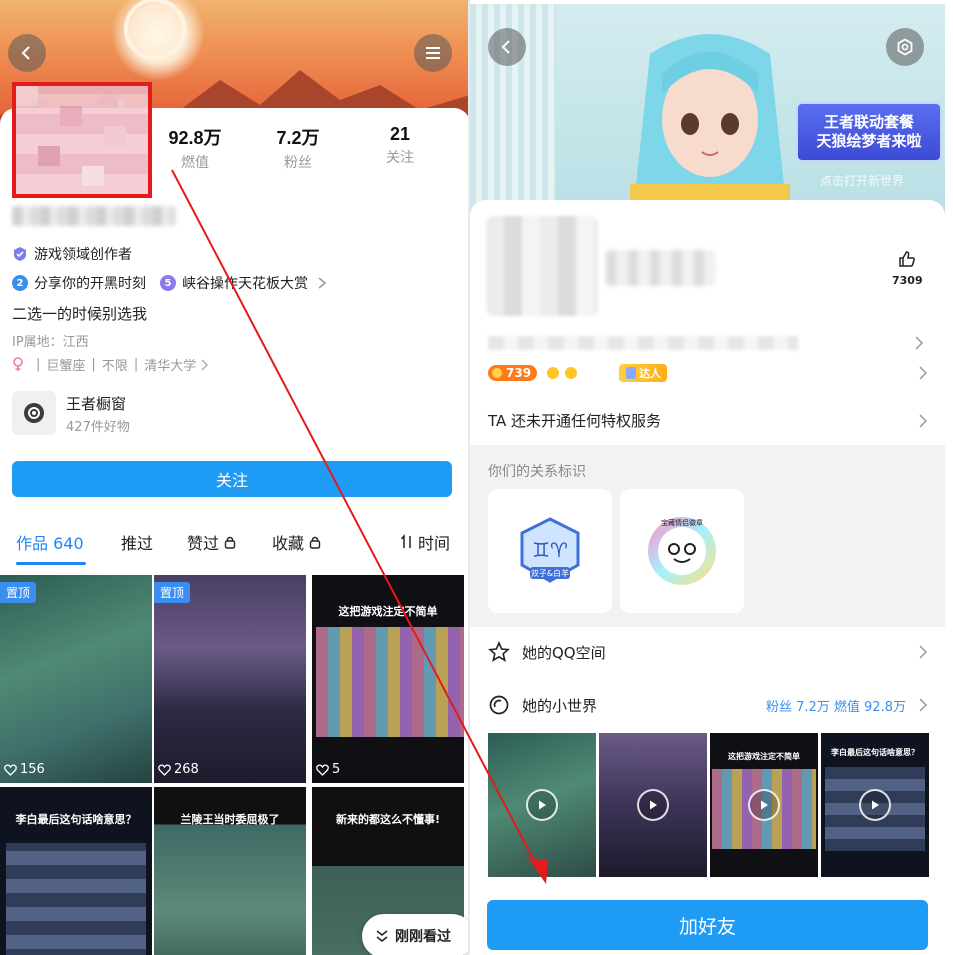 Image resolution: width=953 pixels, height=955 pixels. What do you see at coordinates (550, 573) in the screenshot?
I see `relationship-card-label: 双子&白羊` at bounding box center [550, 573].